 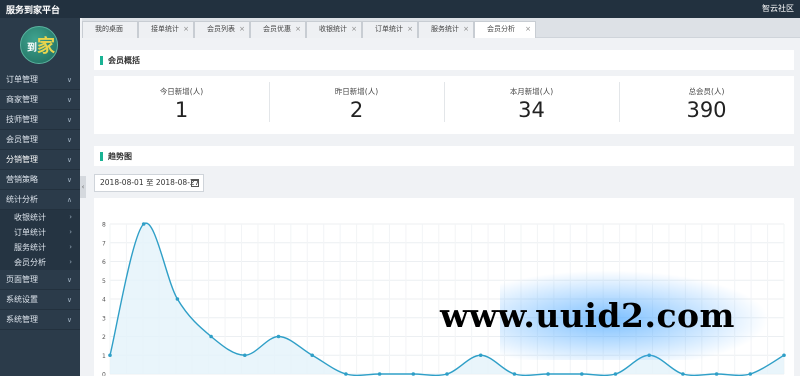 What do you see at coordinates (40, 140) in the screenshot?
I see `sidebar-item: 会员管理 ∨` at bounding box center [40, 140].